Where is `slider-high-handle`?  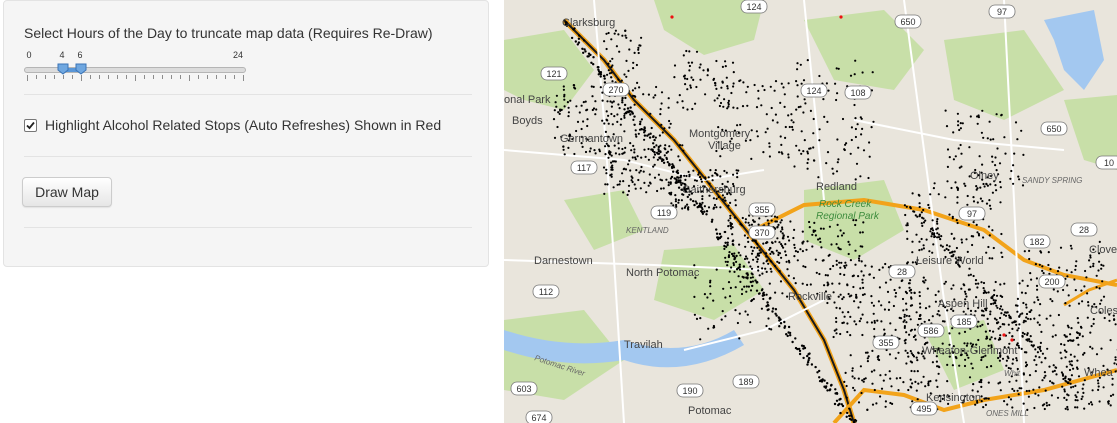
slider-high-handle is located at coordinates (81, 69).